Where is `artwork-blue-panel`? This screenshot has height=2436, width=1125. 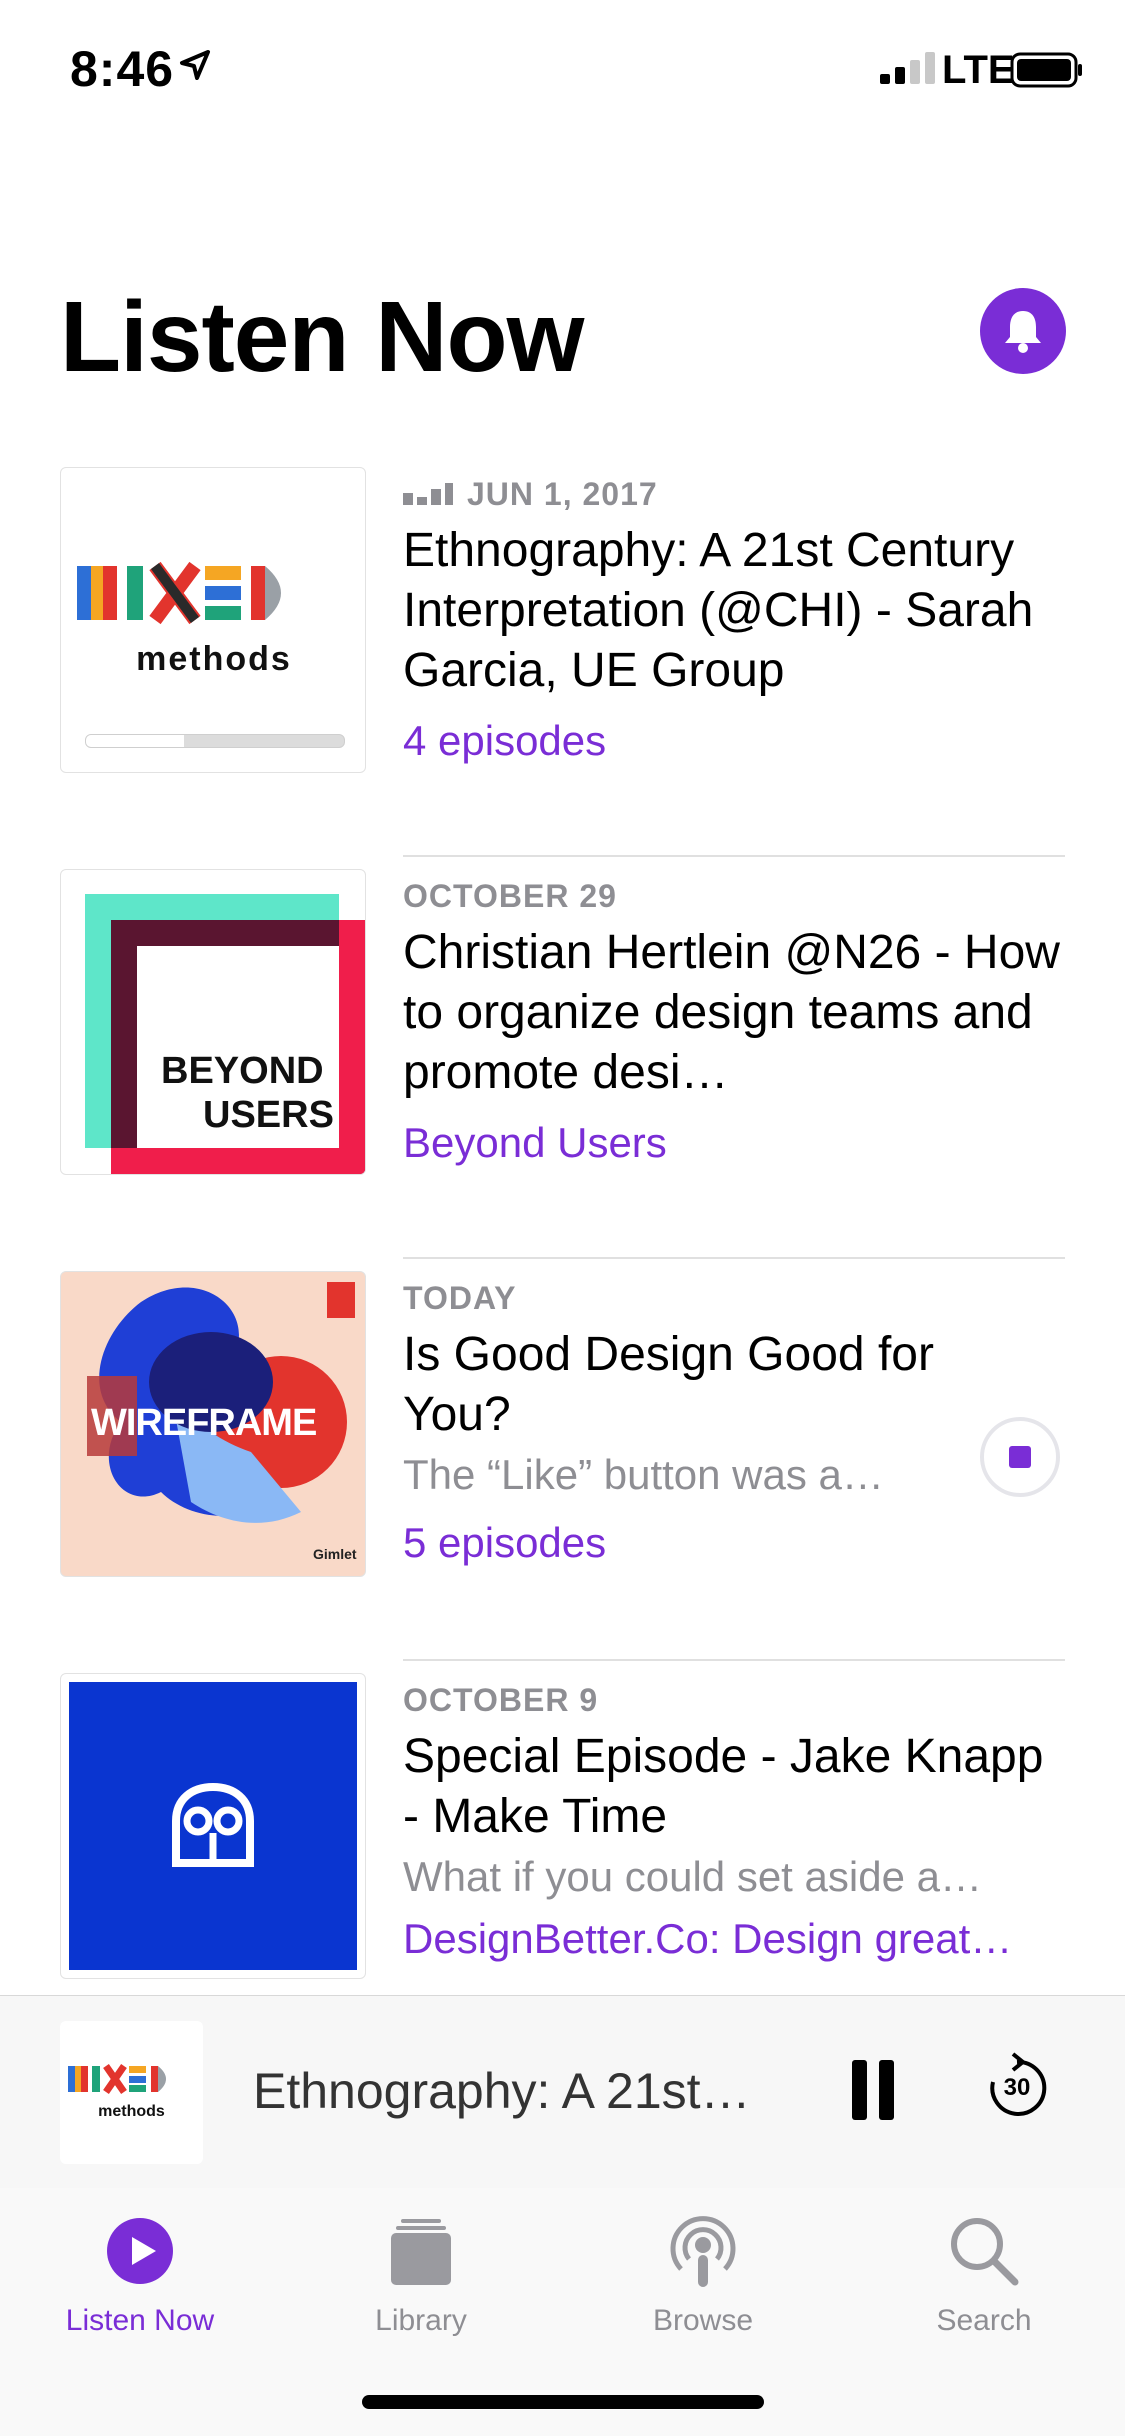
artwork-blue-panel is located at coordinates (213, 1826).